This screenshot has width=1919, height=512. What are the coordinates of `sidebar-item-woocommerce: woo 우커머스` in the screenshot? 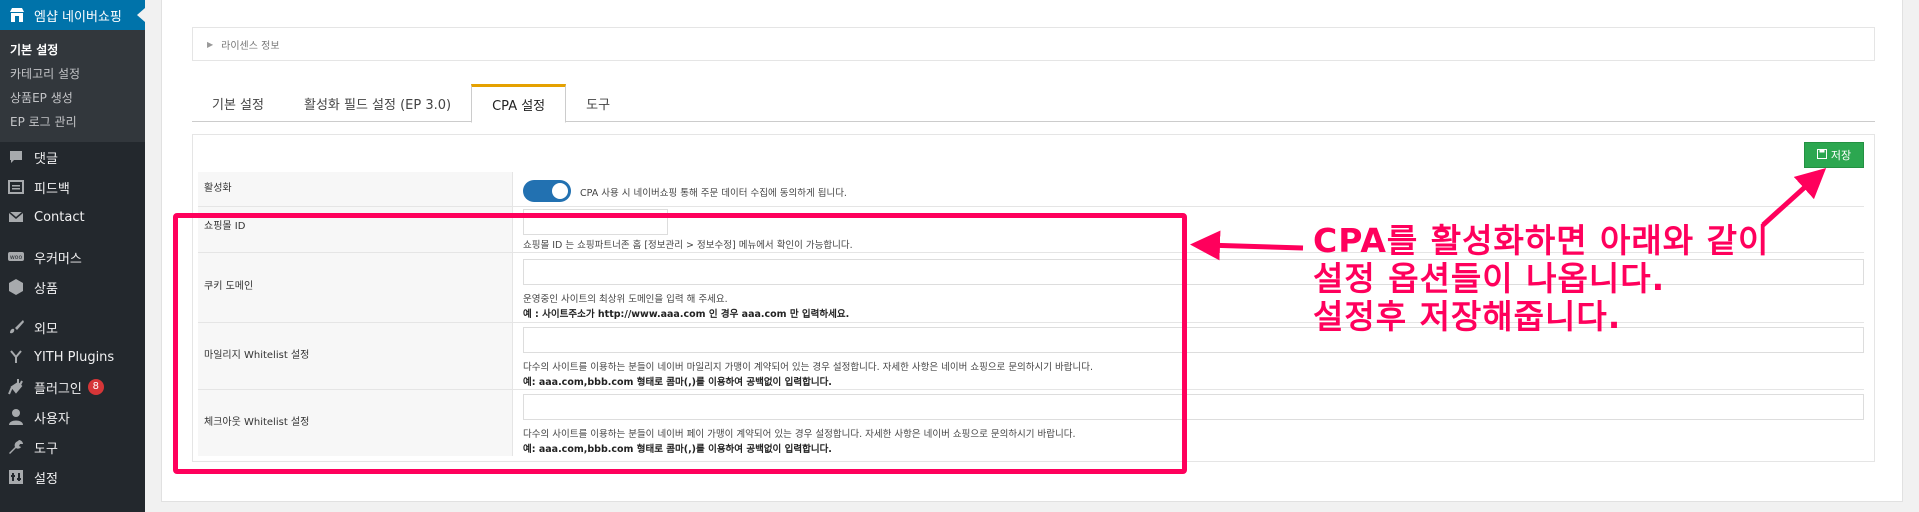 It's located at (72, 257).